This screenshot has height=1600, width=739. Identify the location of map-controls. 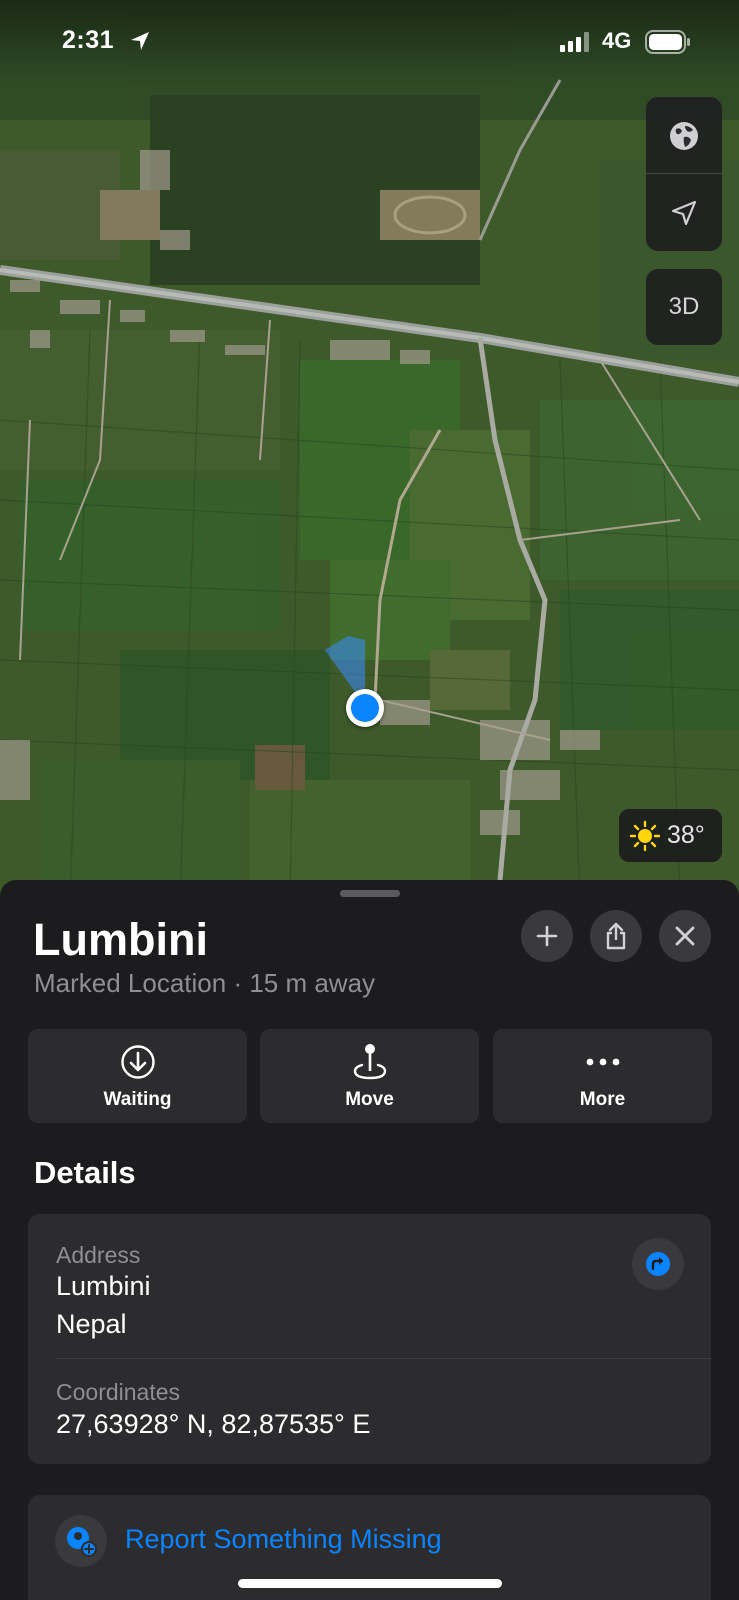
(684, 174).